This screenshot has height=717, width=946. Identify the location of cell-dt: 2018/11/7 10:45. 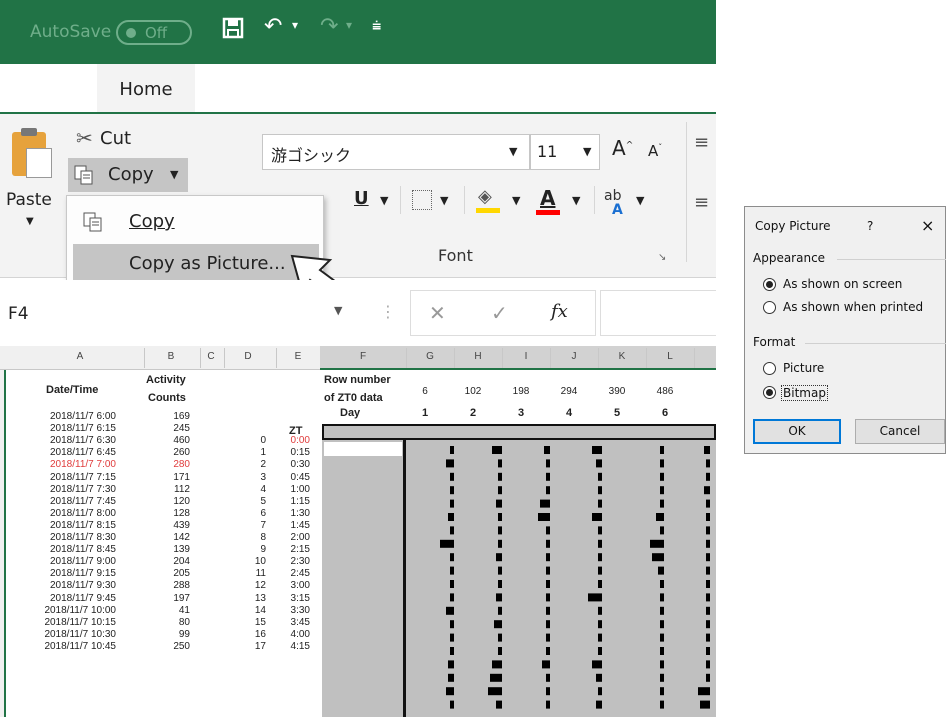
(68, 646).